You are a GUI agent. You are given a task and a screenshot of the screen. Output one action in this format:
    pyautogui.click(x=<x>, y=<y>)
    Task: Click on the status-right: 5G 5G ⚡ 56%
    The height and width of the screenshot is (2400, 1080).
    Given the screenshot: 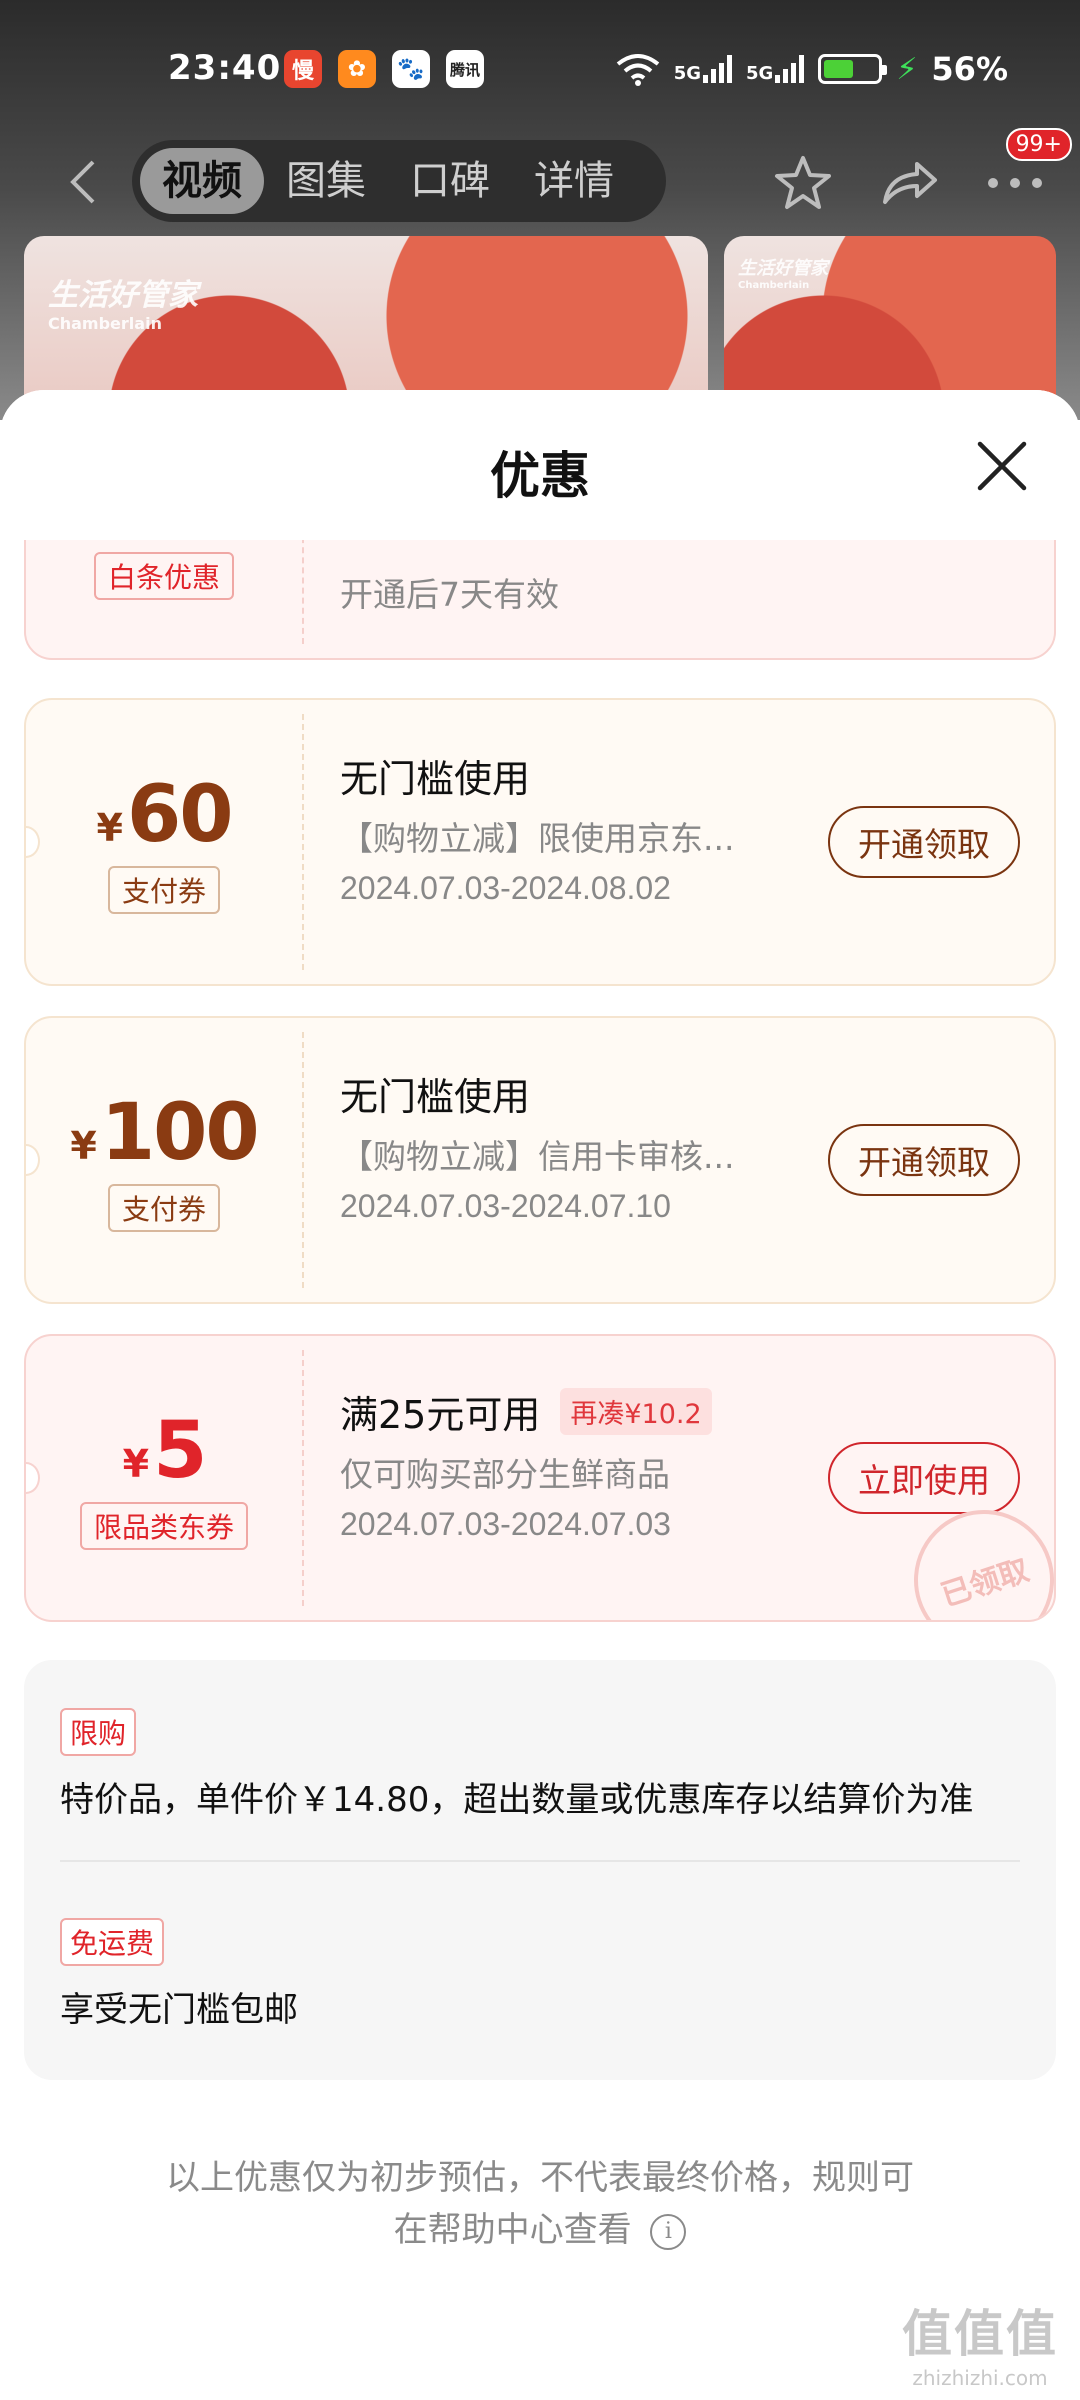 What is the action you would take?
    pyautogui.click(x=812, y=69)
    